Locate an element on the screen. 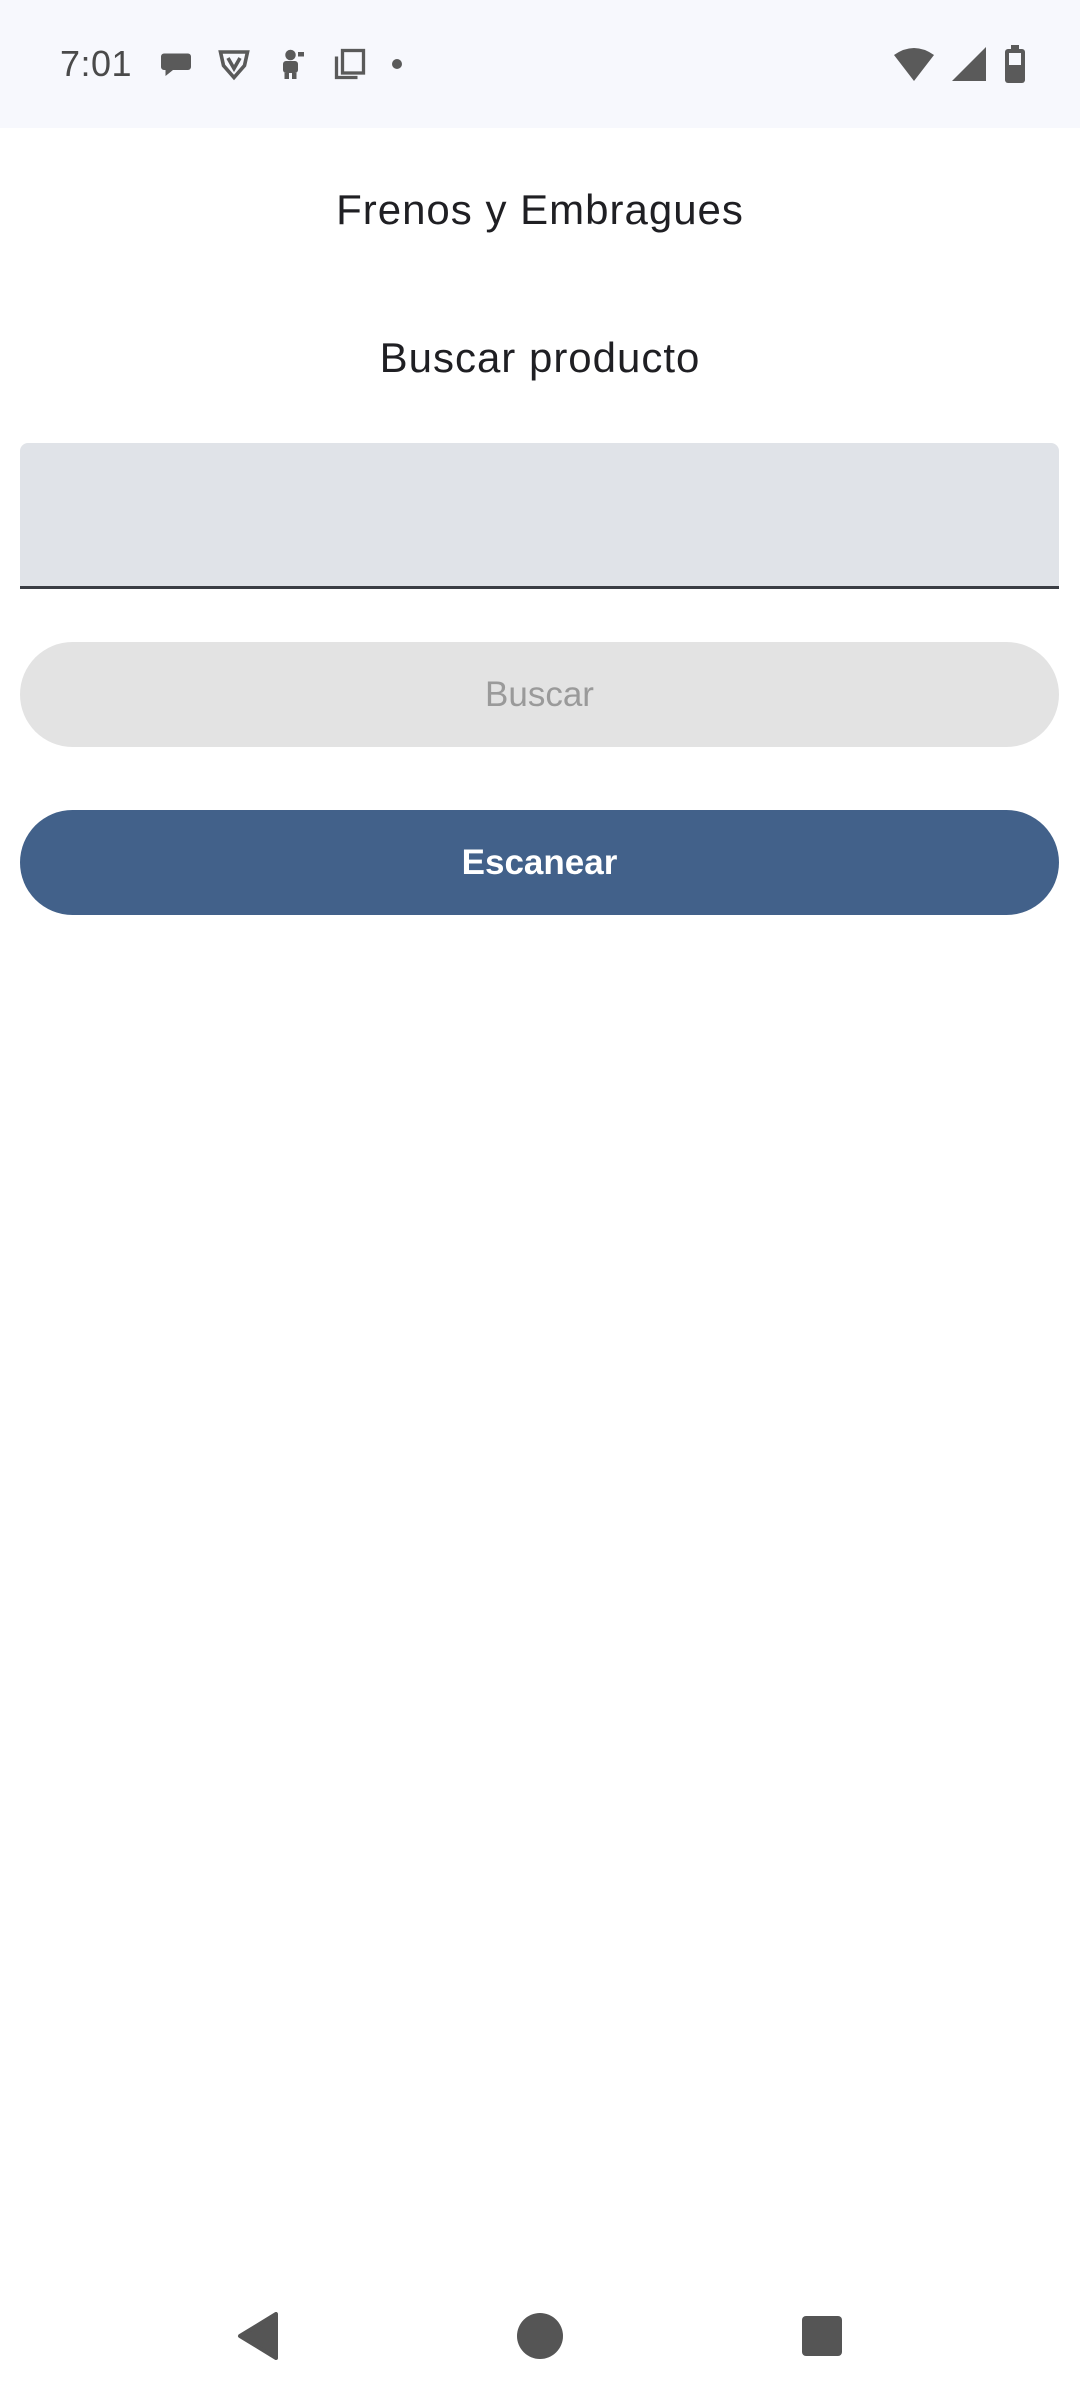 The image size is (1080, 2400). search-field is located at coordinates (539, 516).